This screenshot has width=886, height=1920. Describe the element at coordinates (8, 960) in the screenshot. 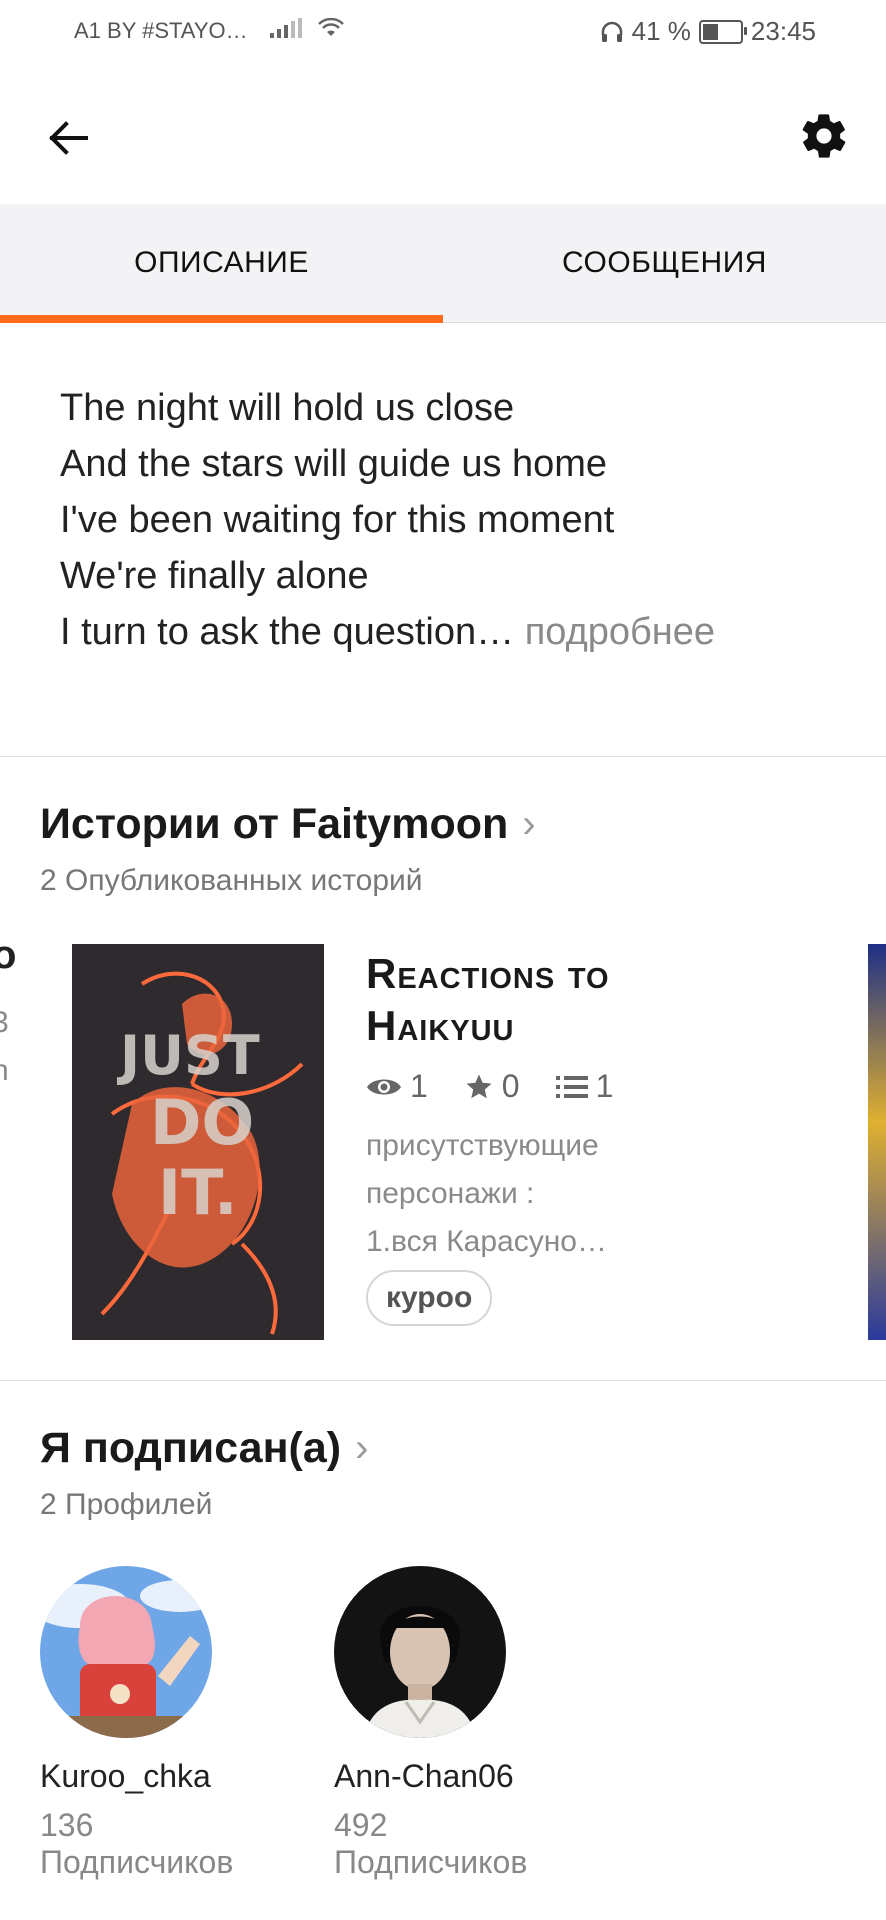

I see `svg-text: o` at that location.